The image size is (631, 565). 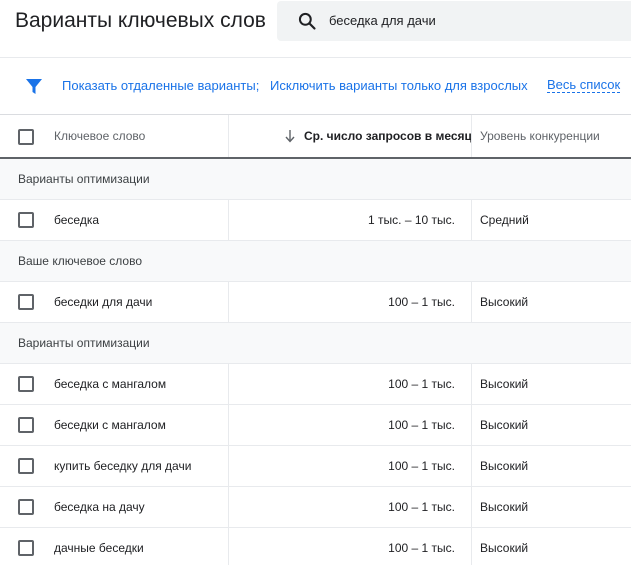 What do you see at coordinates (454, 21) in the screenshot?
I see `search-box: беседка для дачи` at bounding box center [454, 21].